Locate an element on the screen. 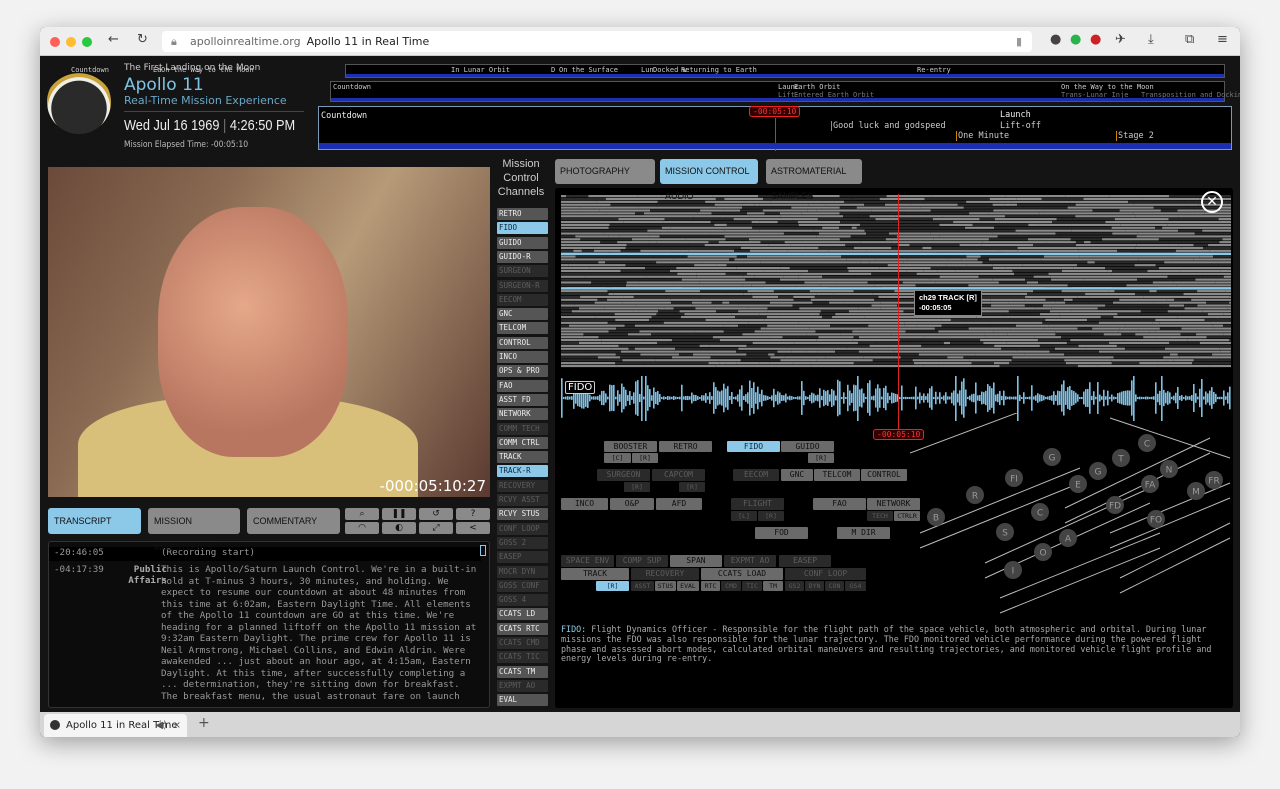  console-button-expmt-ao: EXPMT AO is located at coordinates (750, 561).